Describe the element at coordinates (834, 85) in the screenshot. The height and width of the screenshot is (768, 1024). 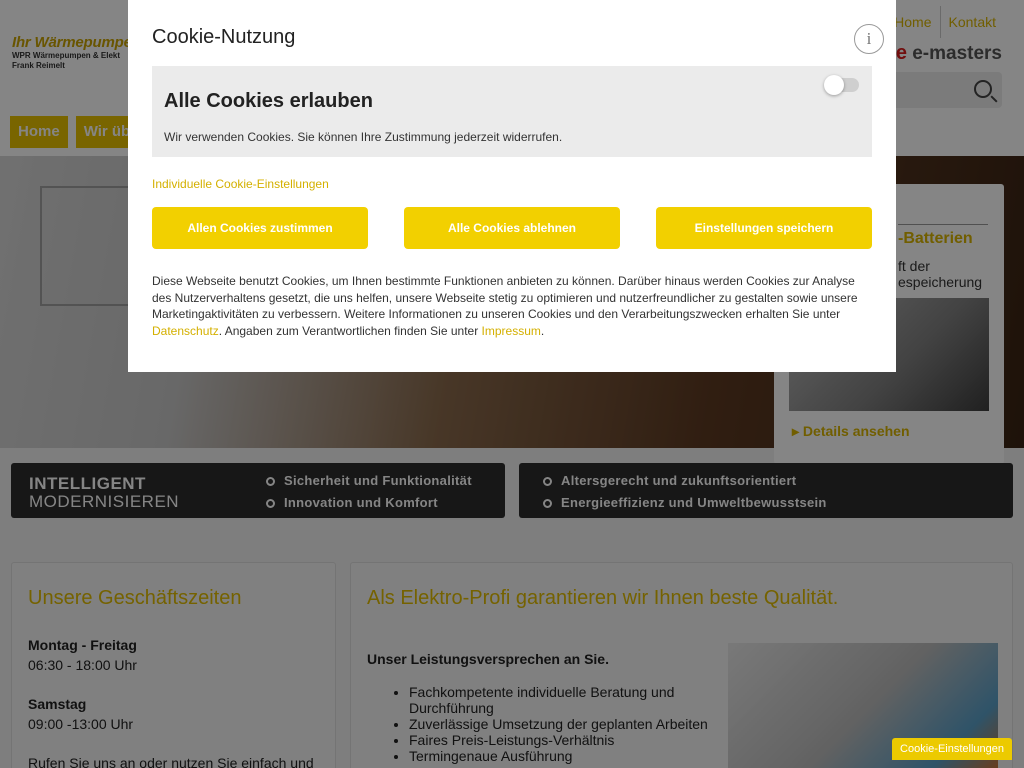
I see `toggle-knob` at that location.